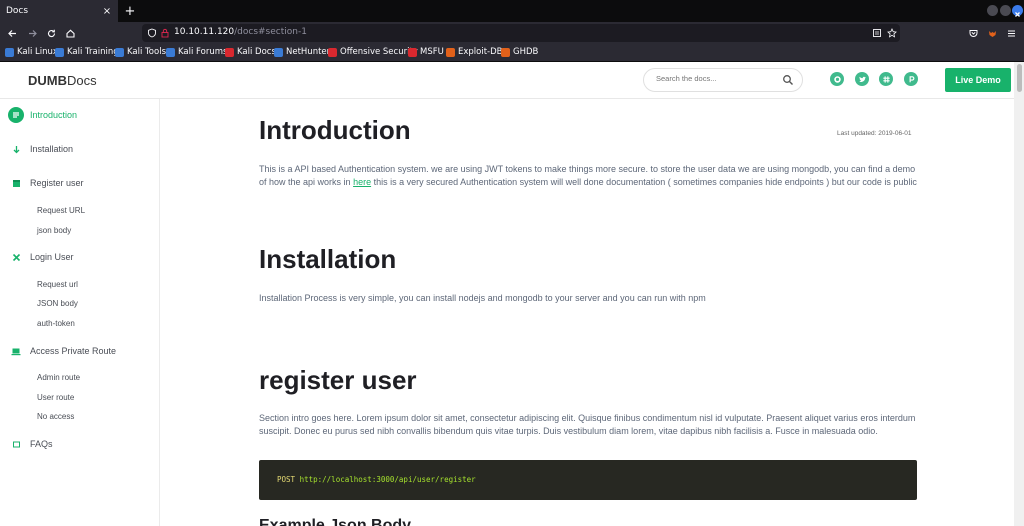  What do you see at coordinates (362, 182) in the screenshot?
I see `demo-here-link: here` at bounding box center [362, 182].